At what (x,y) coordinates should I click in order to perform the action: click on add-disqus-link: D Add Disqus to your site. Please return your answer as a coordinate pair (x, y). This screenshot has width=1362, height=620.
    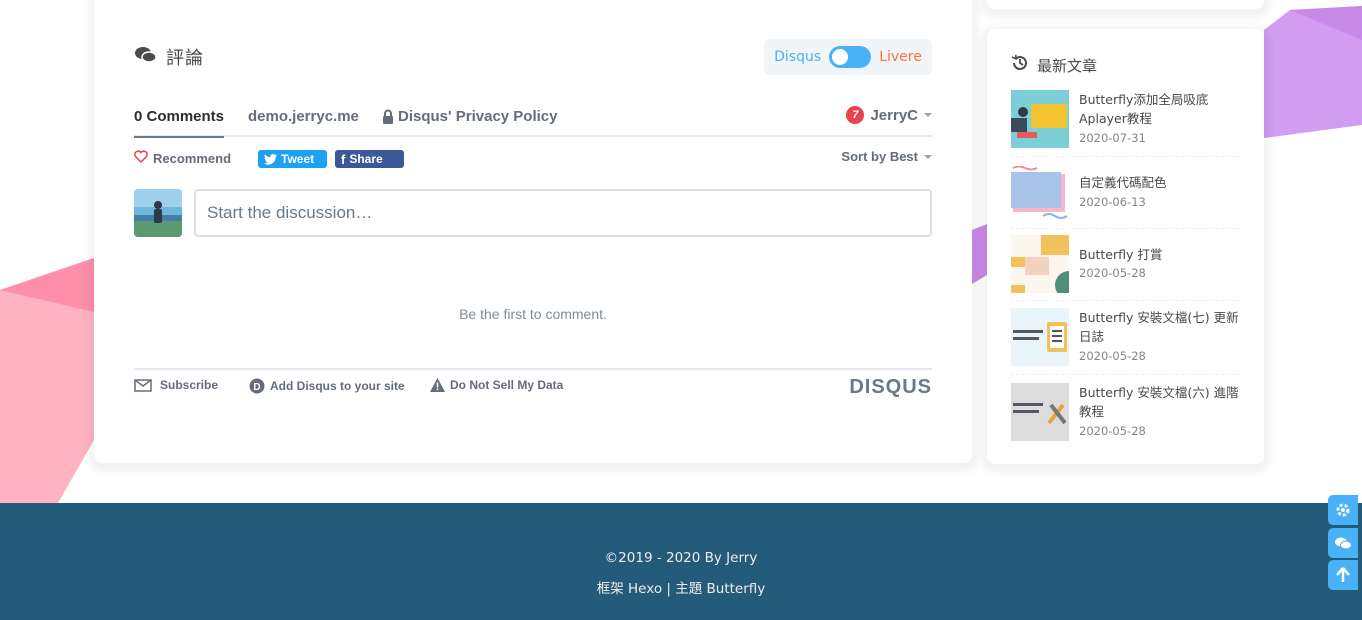
    Looking at the image, I should click on (327, 386).